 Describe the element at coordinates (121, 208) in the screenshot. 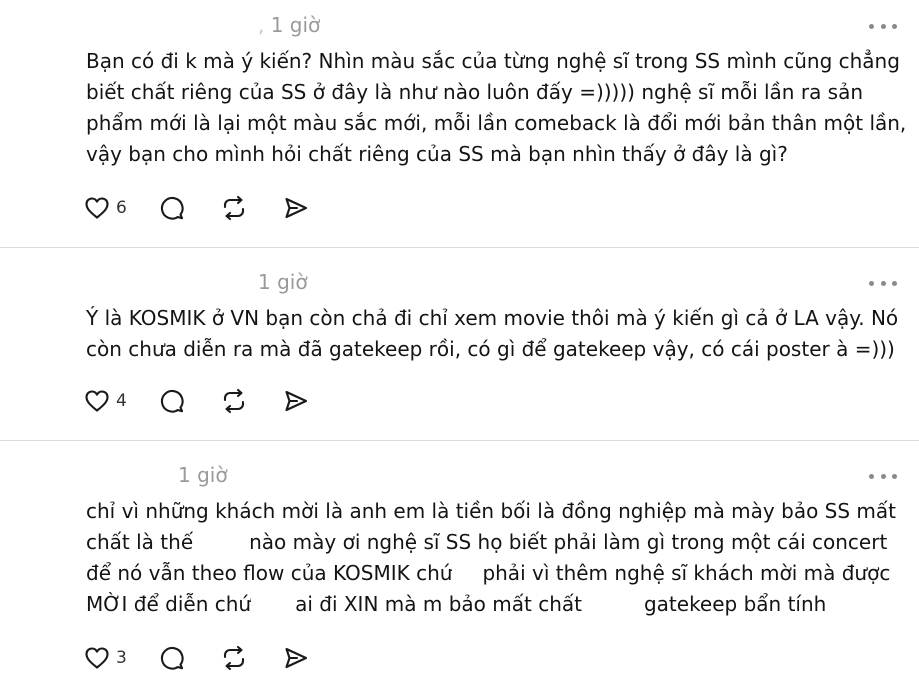

I see `like-count: 6` at that location.